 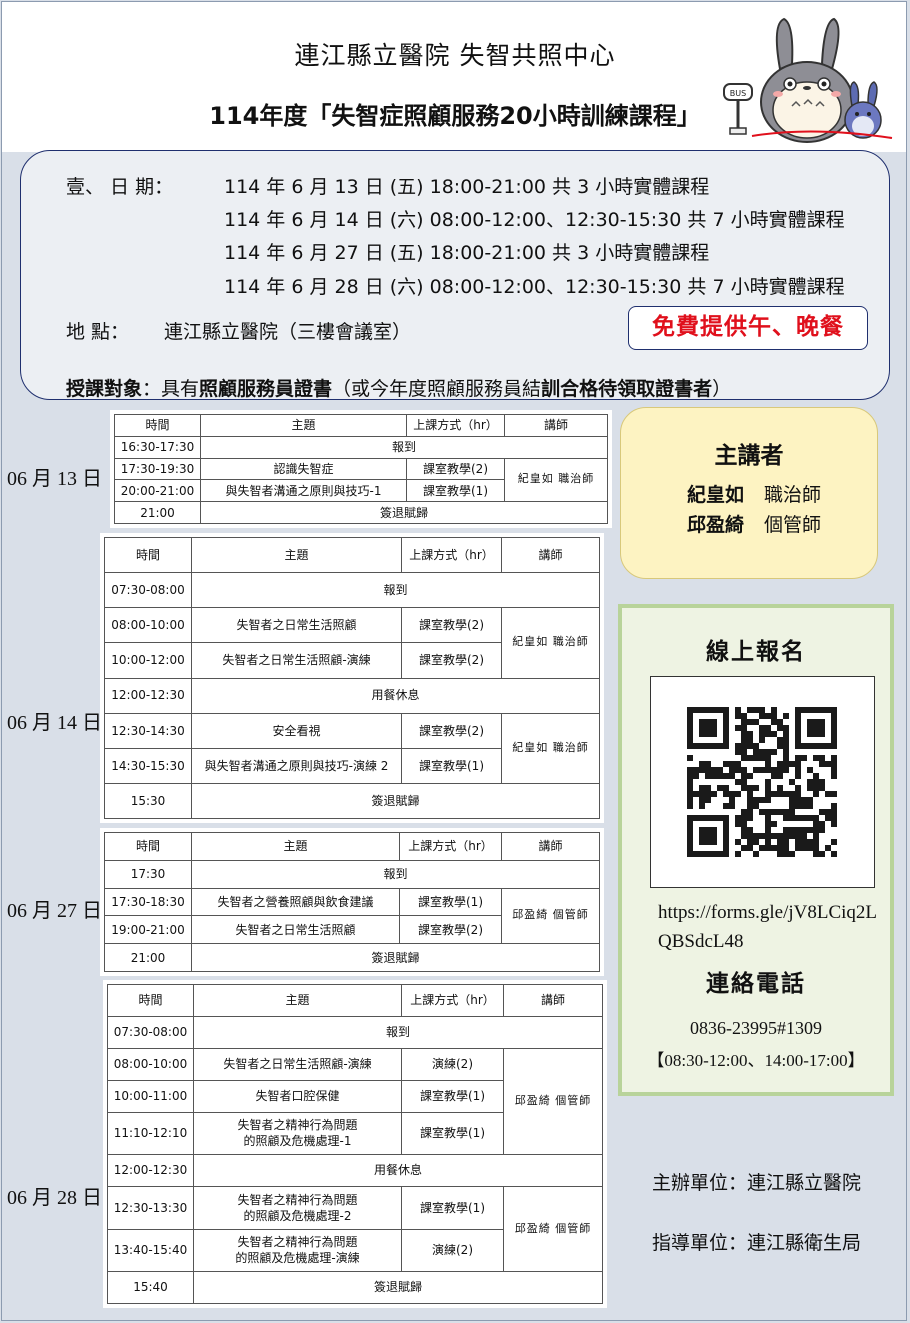 I want to click on phone-hours: 【08:30-12:00、14:00-17:00】, so click(x=756, y=1060).